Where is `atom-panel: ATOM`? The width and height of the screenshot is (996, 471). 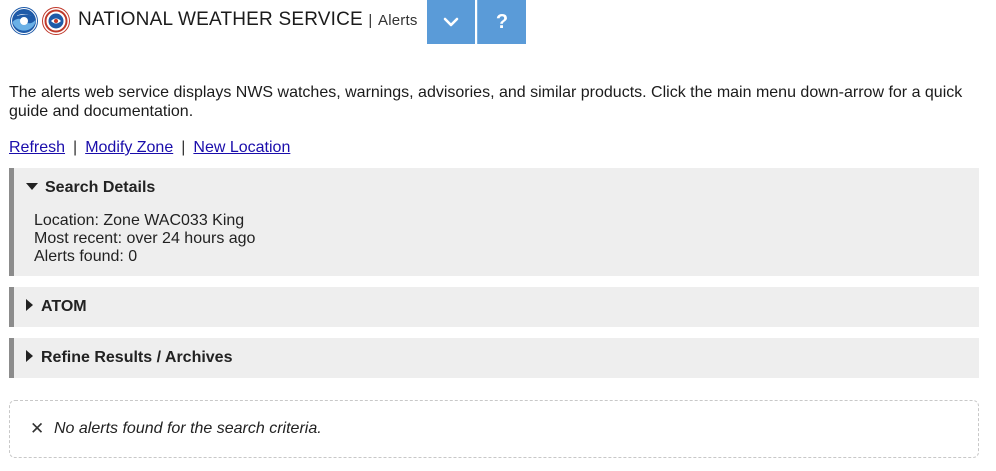
atom-panel: ATOM is located at coordinates (494, 307).